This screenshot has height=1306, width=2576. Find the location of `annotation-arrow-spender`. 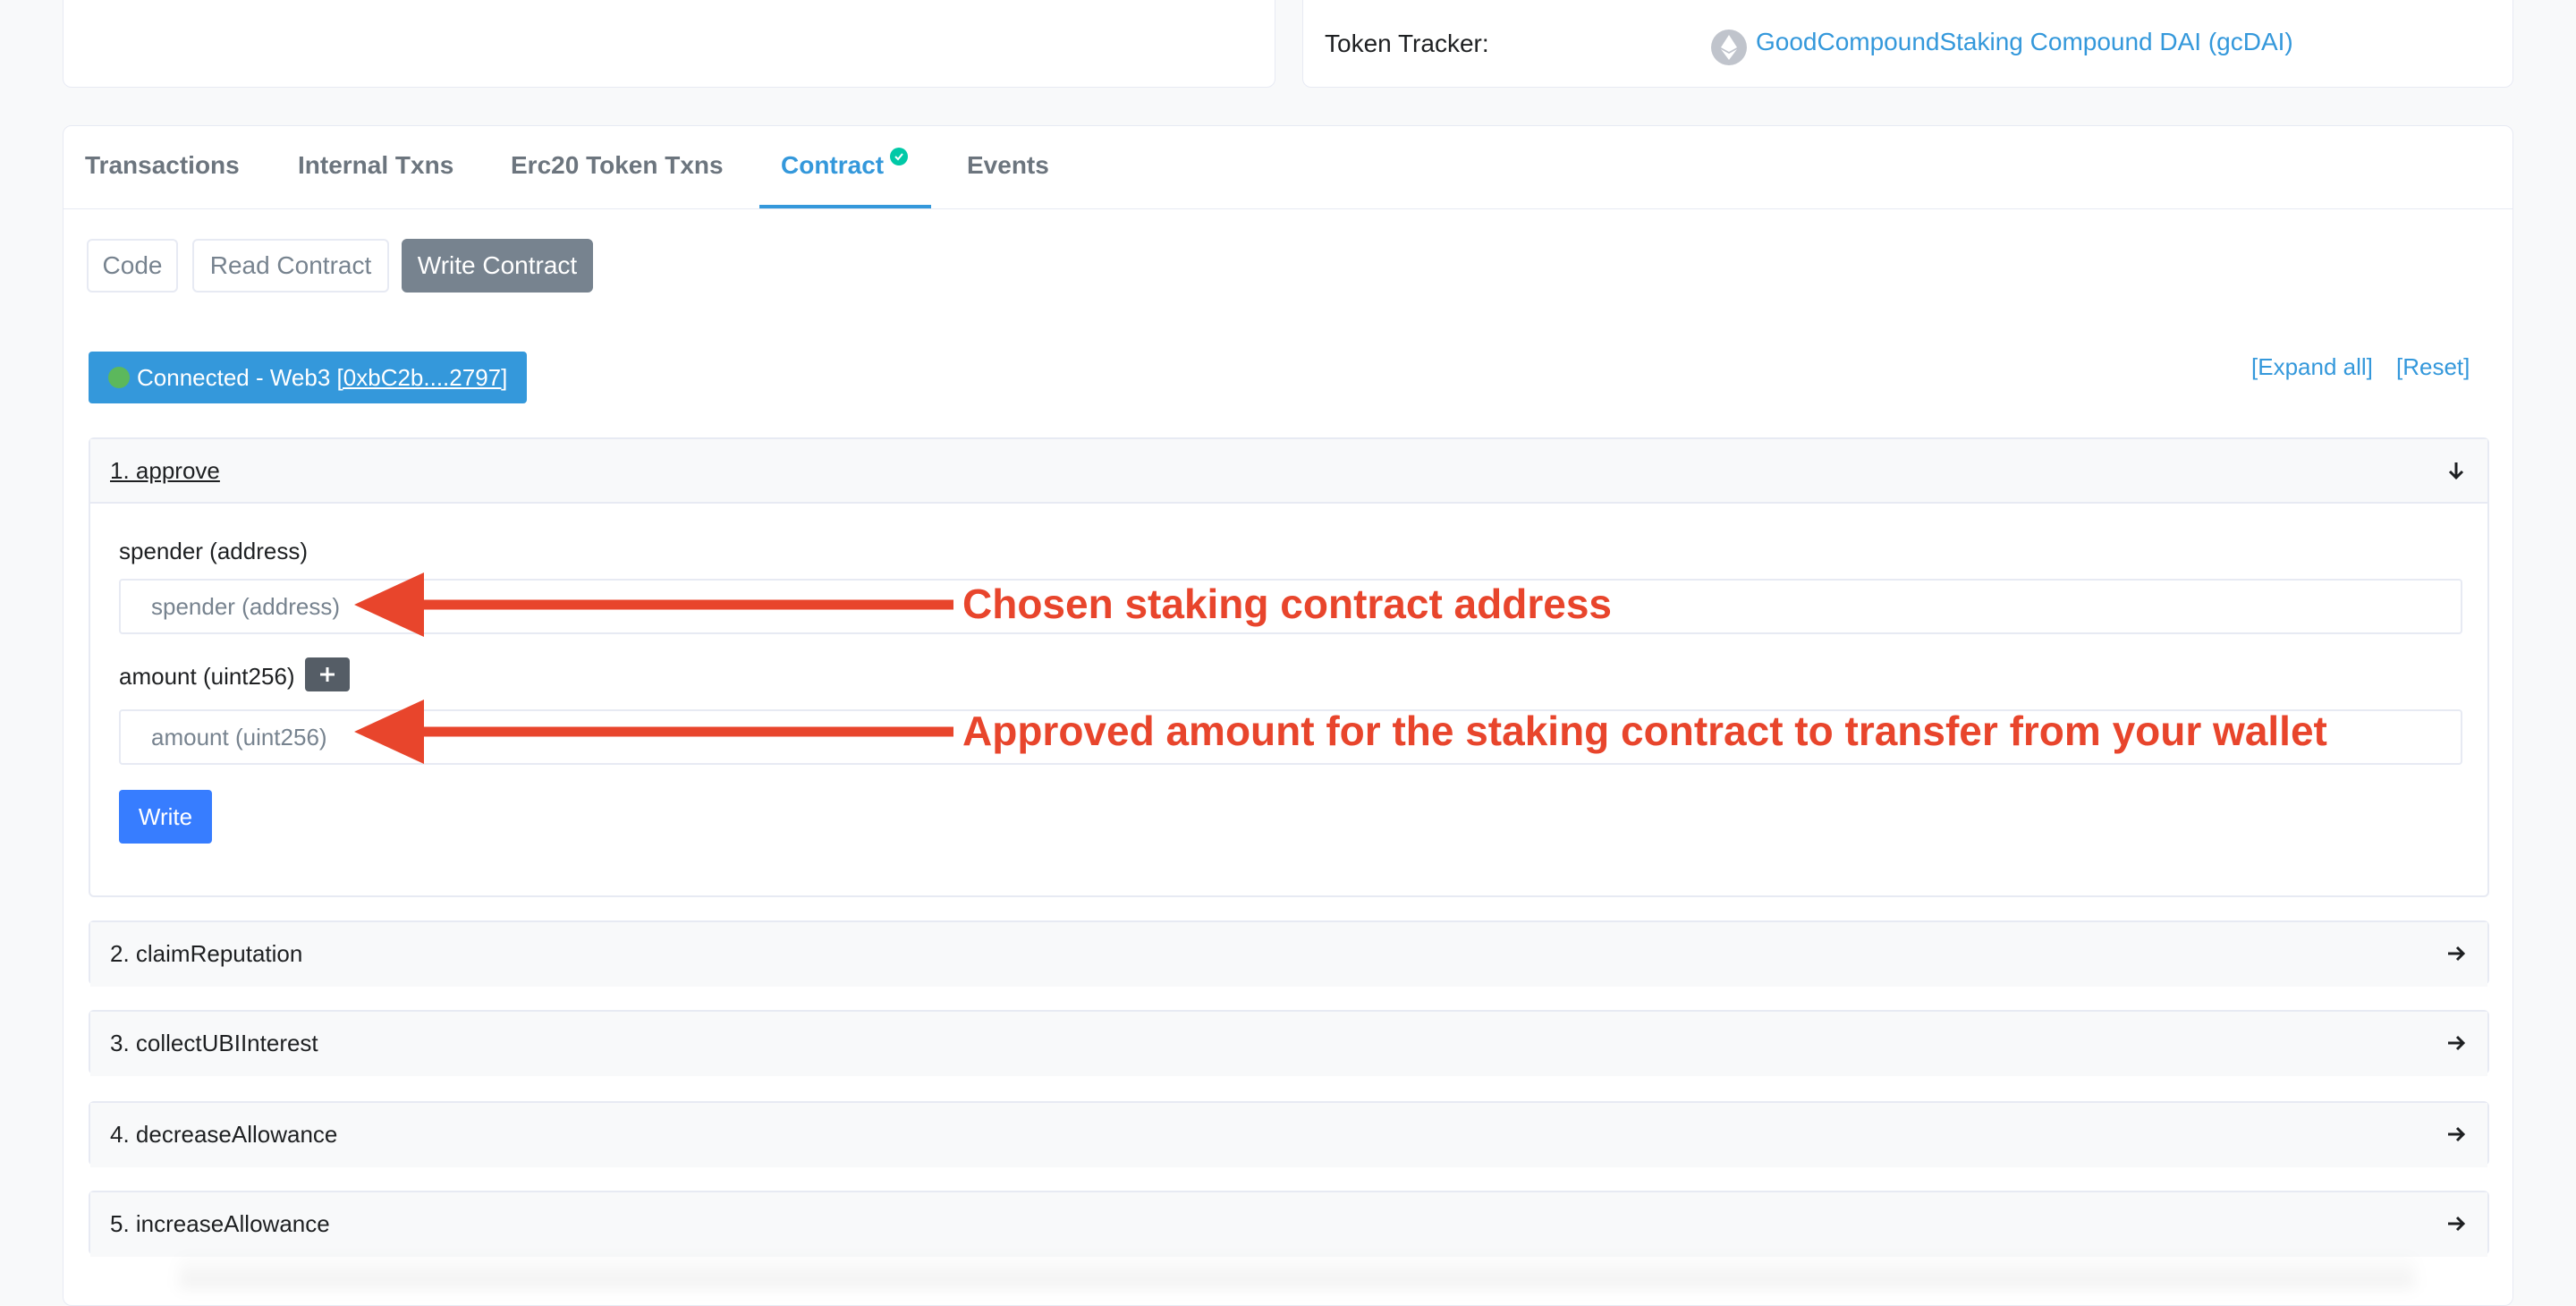

annotation-arrow-spender is located at coordinates (653, 605).